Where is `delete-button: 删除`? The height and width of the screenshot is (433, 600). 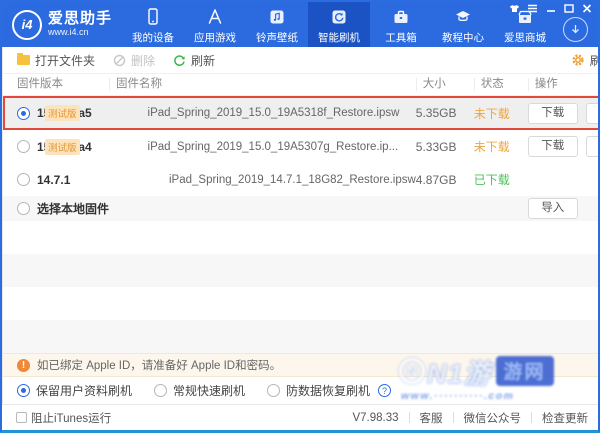
delete-button: 删除 is located at coordinates (134, 60).